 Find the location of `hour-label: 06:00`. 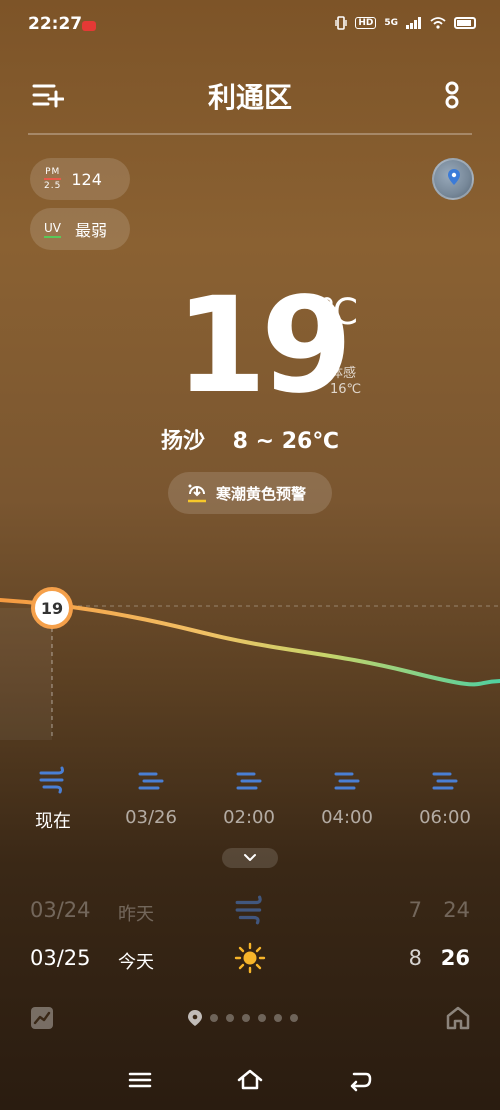

hour-label: 06:00 is located at coordinates (445, 817).